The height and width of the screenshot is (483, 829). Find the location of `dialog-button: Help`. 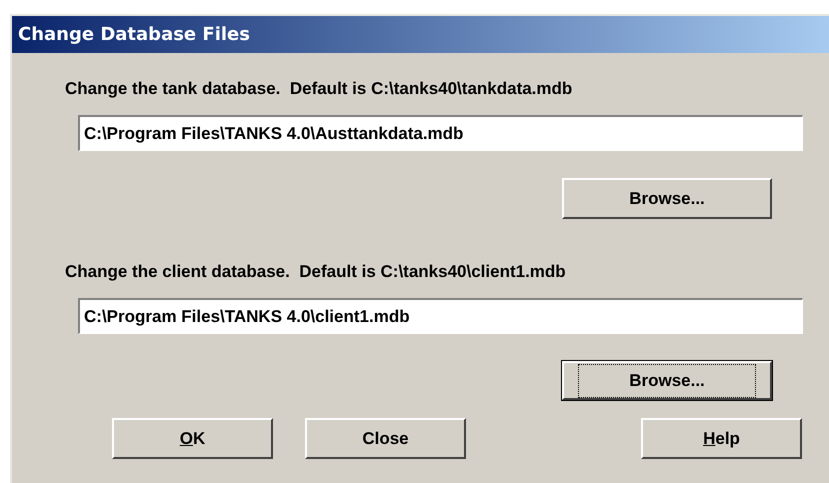

dialog-button: Help is located at coordinates (721, 438).